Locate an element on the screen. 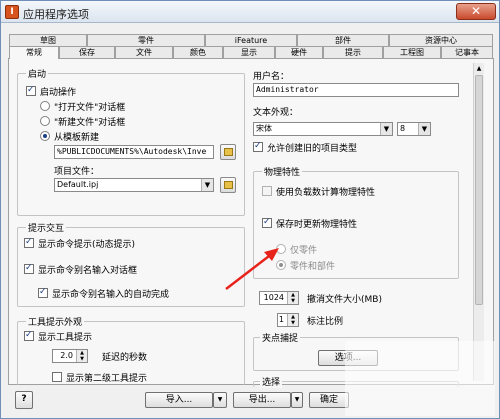 The height and width of the screenshot is (419, 500). open-dialog-label: "打开文件"对话框 is located at coordinates (90, 108).